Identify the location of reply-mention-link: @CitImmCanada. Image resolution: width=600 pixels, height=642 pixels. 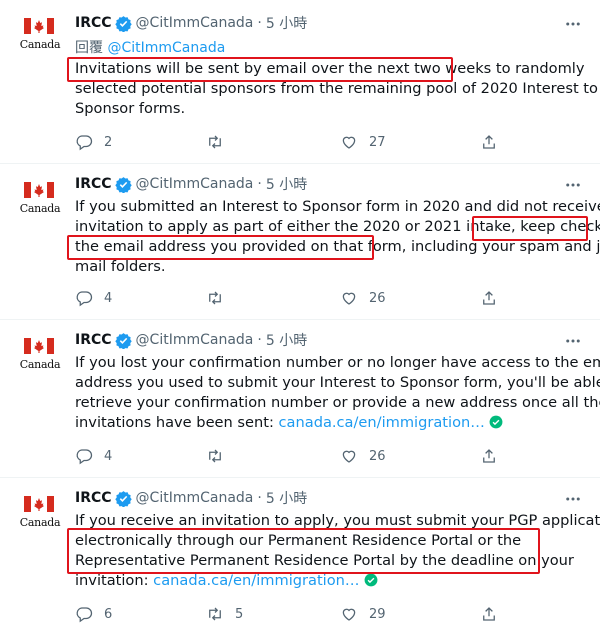
(166, 48).